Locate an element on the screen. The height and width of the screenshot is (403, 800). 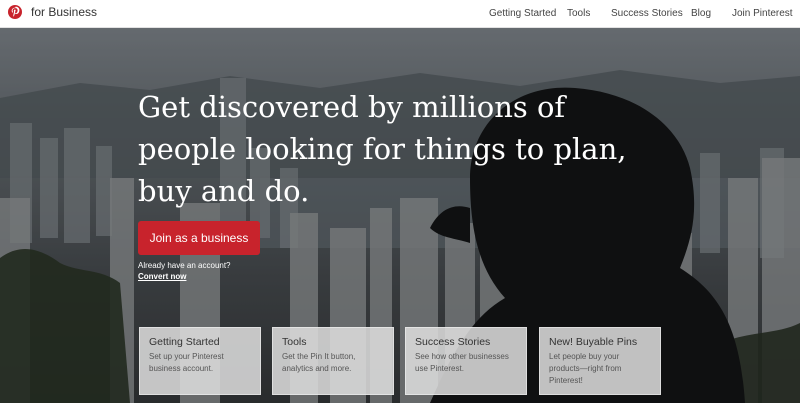
card-title: Getting Started is located at coordinates (184, 342).